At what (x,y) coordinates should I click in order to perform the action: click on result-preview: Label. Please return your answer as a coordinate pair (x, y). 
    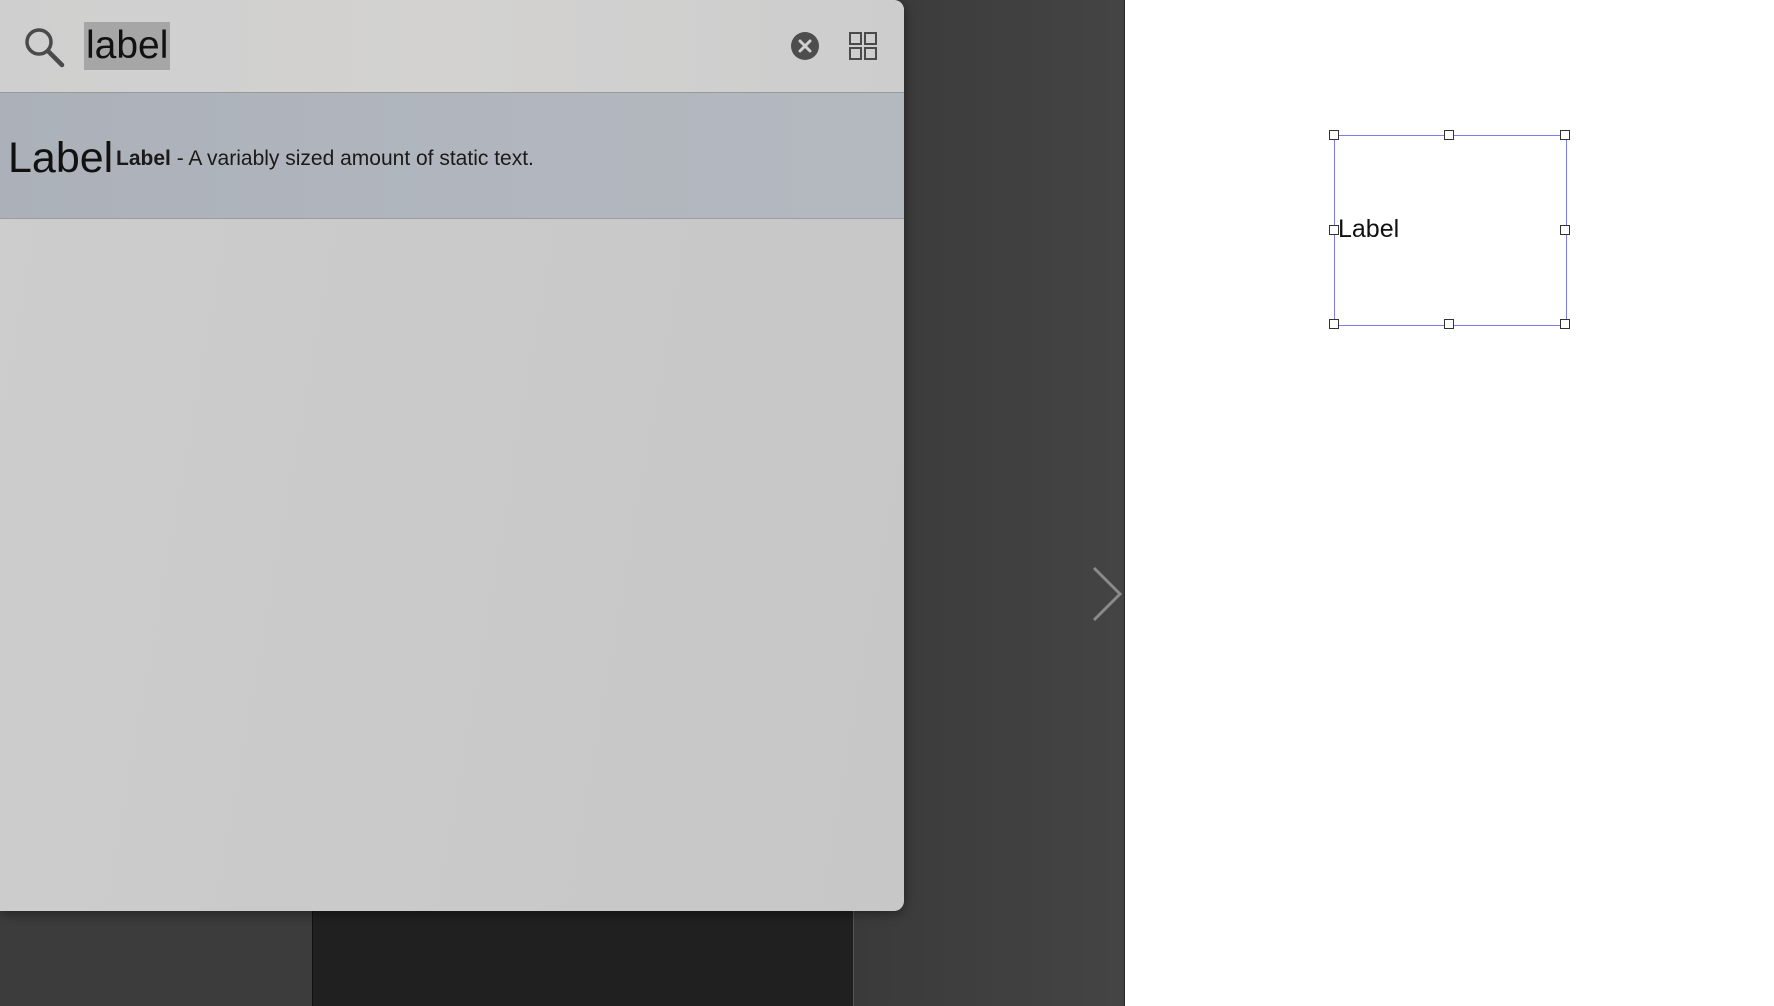
    Looking at the image, I should click on (61, 158).